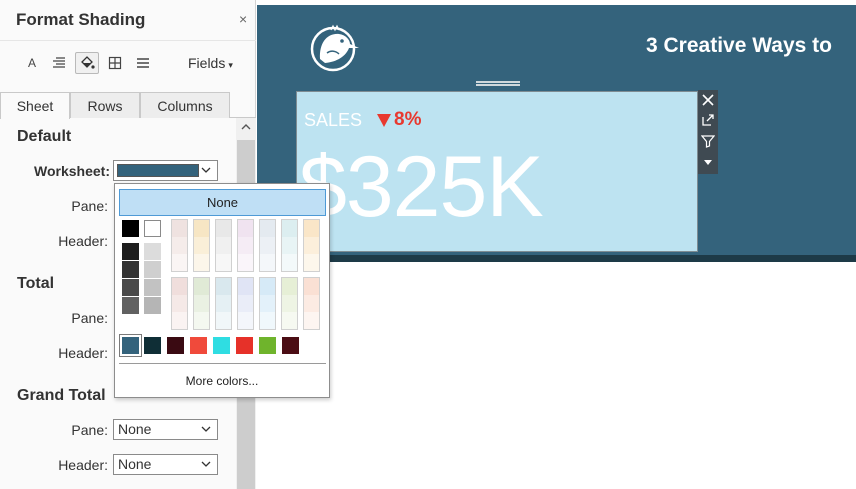 Image resolution: width=856 pixels, height=489 pixels. What do you see at coordinates (59, 63) in the screenshot?
I see `alignment-format-icon` at bounding box center [59, 63].